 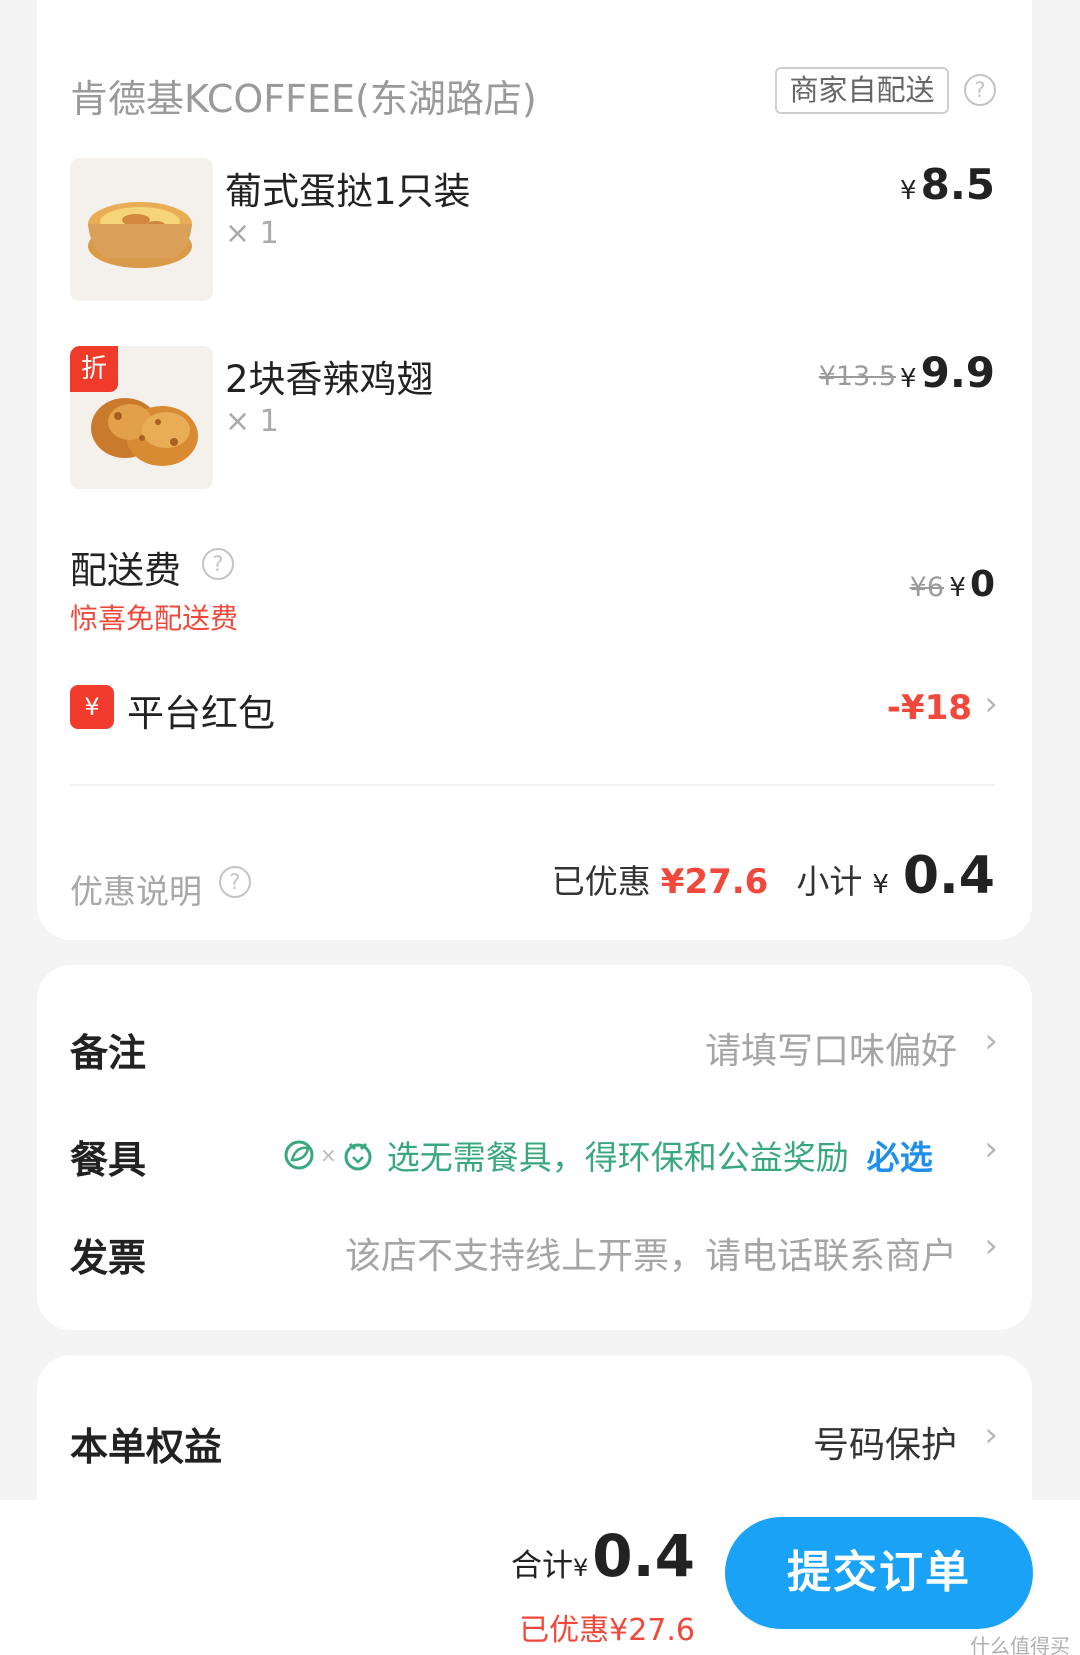 What do you see at coordinates (899, 1157) in the screenshot?
I see `required-tag: 必选` at bounding box center [899, 1157].